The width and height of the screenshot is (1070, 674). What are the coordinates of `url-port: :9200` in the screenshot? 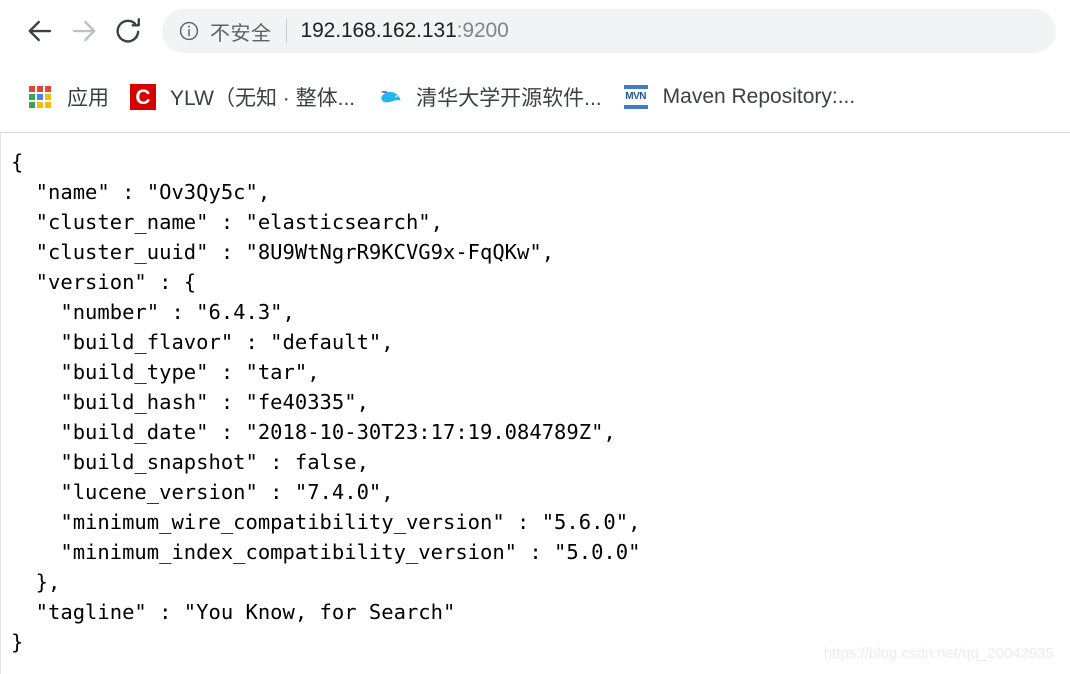 It's located at (482, 30).